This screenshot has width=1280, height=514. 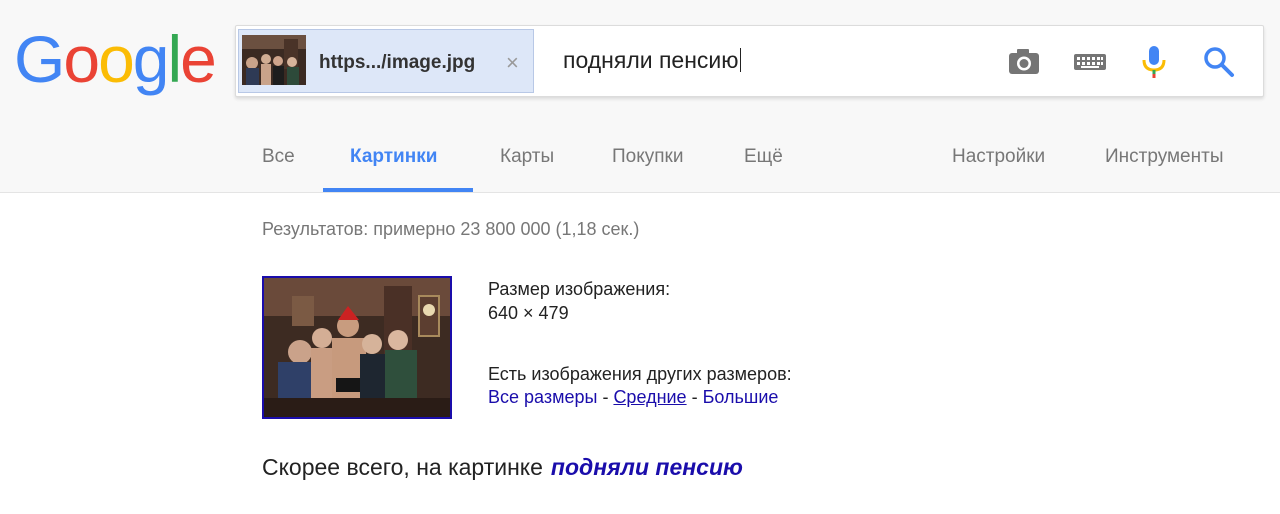 I want to click on chip-thumbnail, so click(x=274, y=60).